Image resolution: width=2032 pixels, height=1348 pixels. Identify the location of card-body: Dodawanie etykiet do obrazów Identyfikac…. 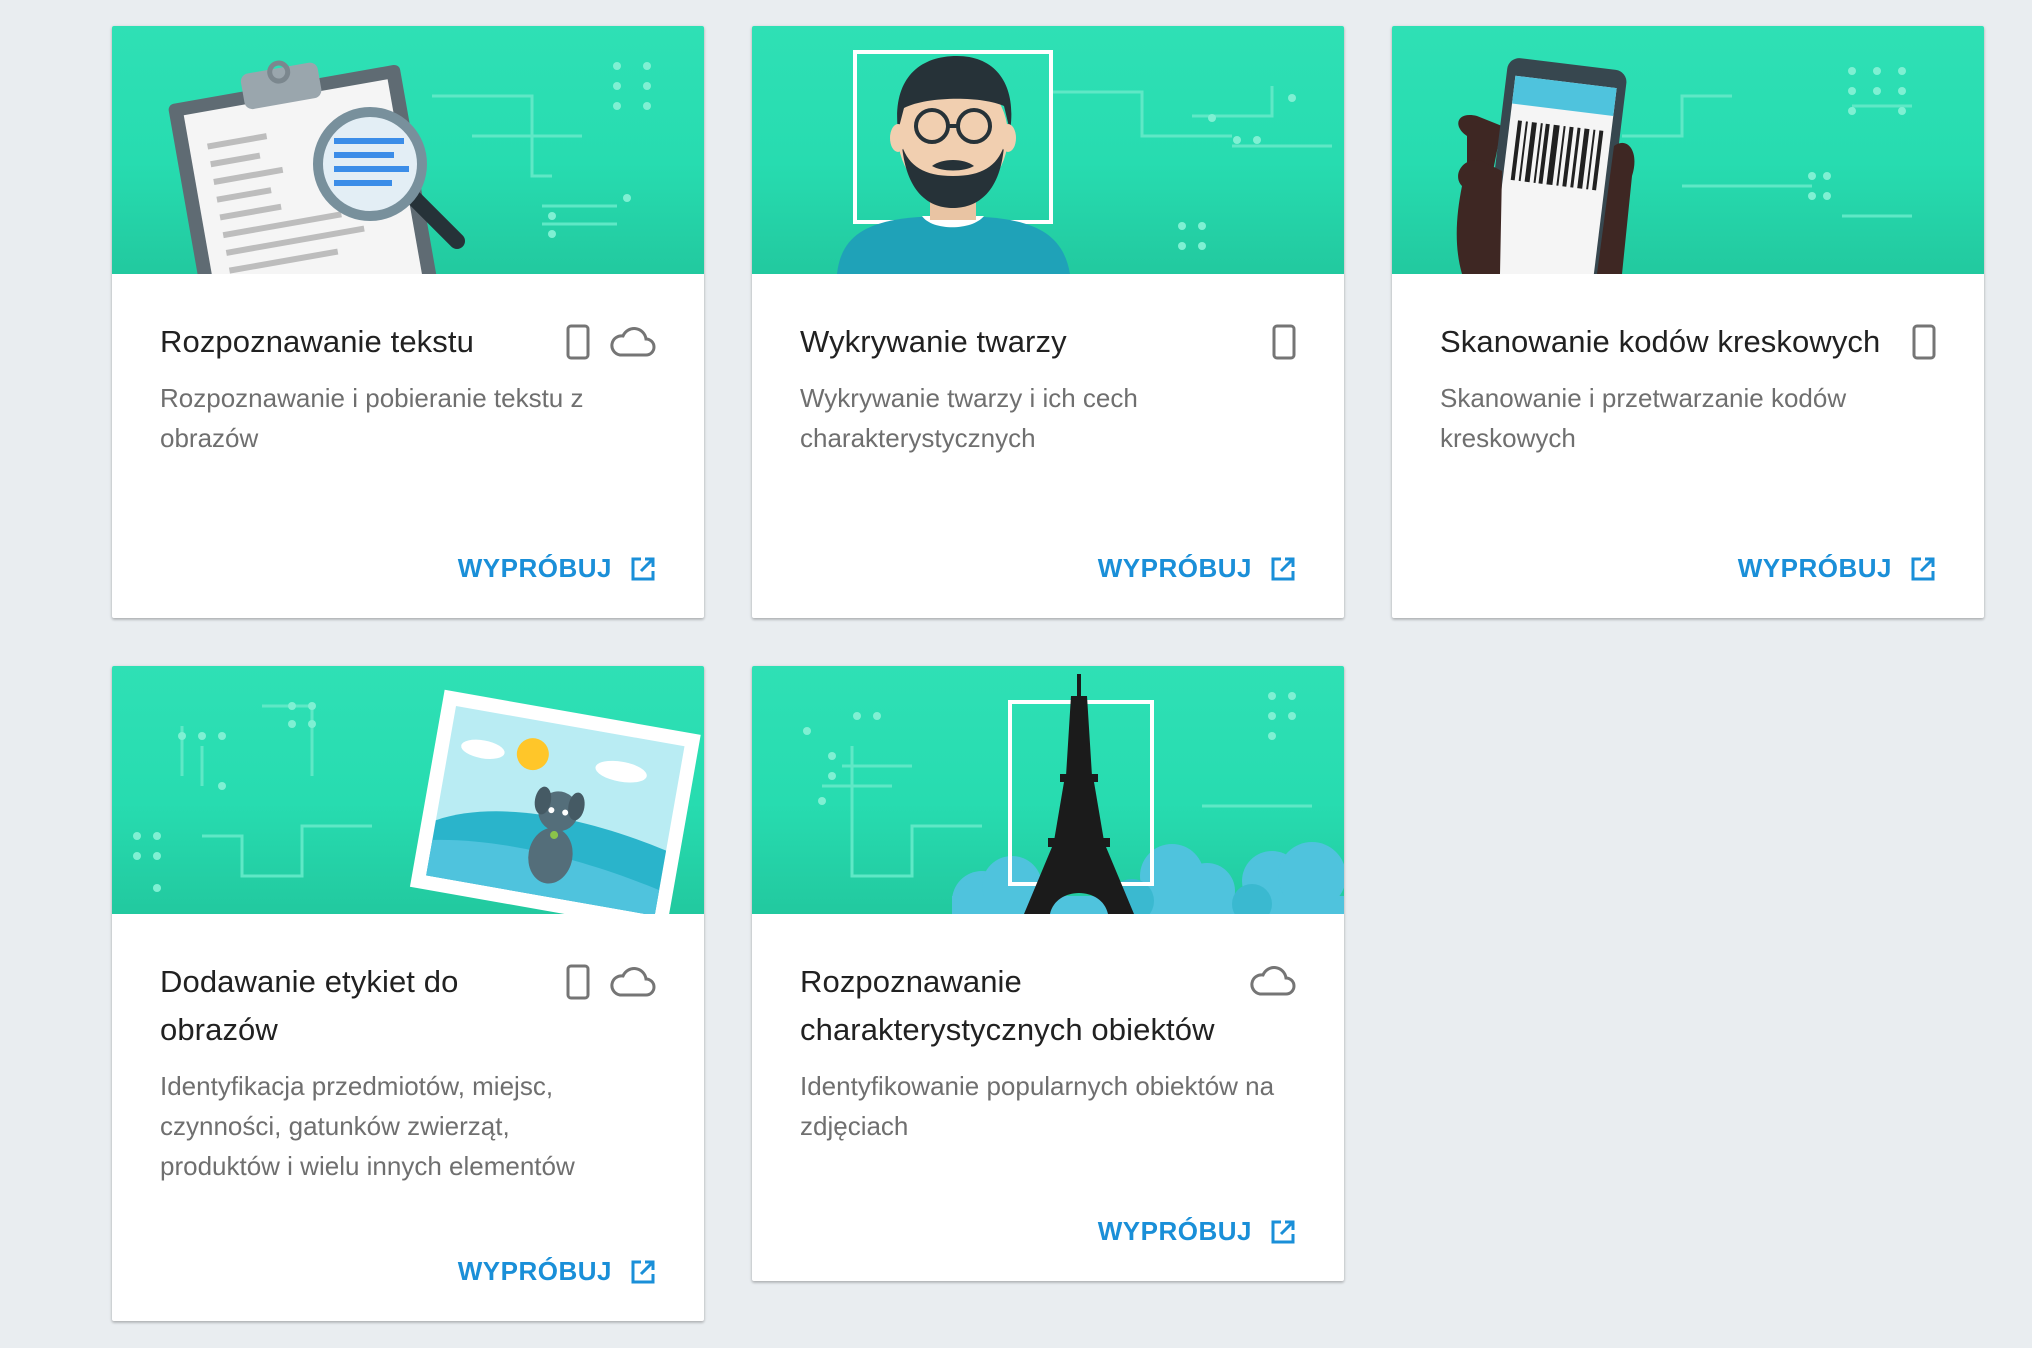
(408, 1050).